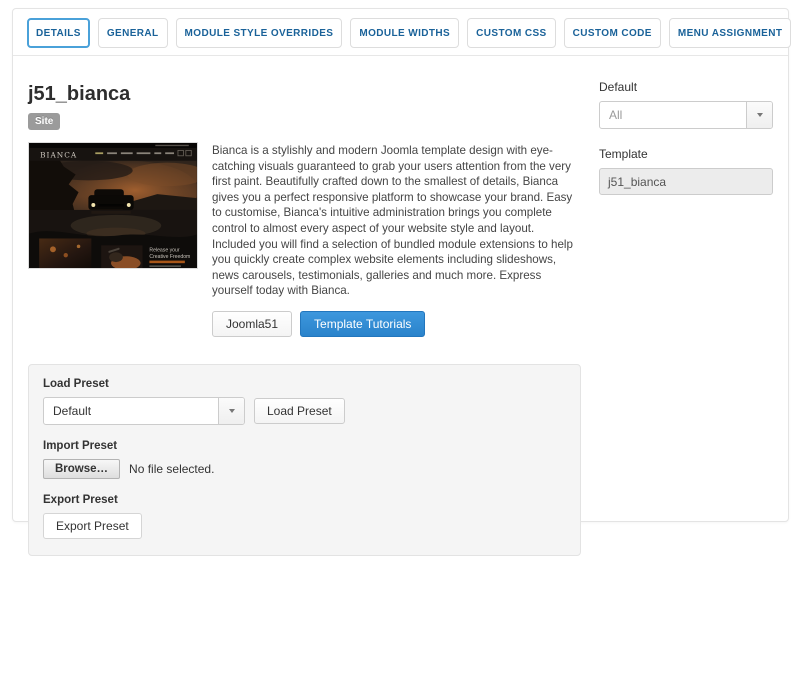 The width and height of the screenshot is (800, 674). What do you see at coordinates (58, 33) in the screenshot?
I see `tab-details: DETAILS` at bounding box center [58, 33].